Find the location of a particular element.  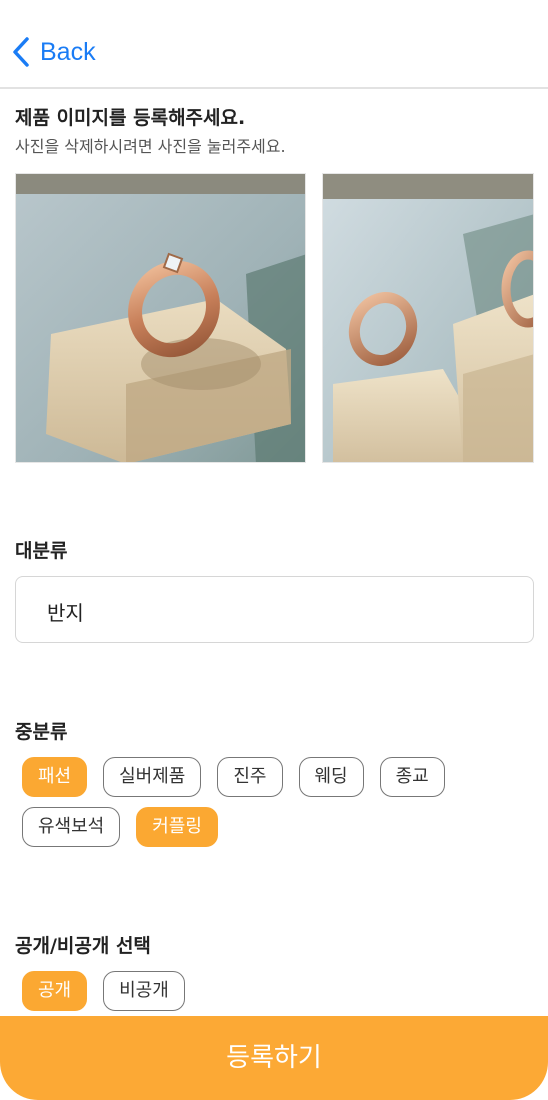

chevron-left-icon is located at coordinates (21, 52).